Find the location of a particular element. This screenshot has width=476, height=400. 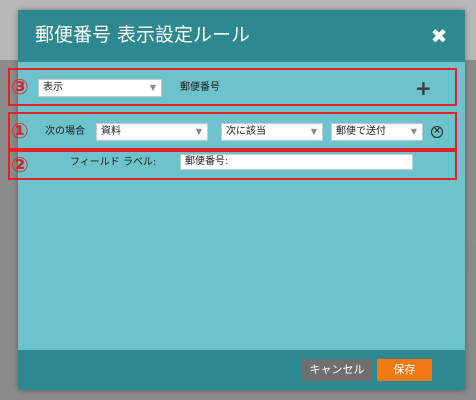

annotation-three: ③ is located at coordinates (20, 87).